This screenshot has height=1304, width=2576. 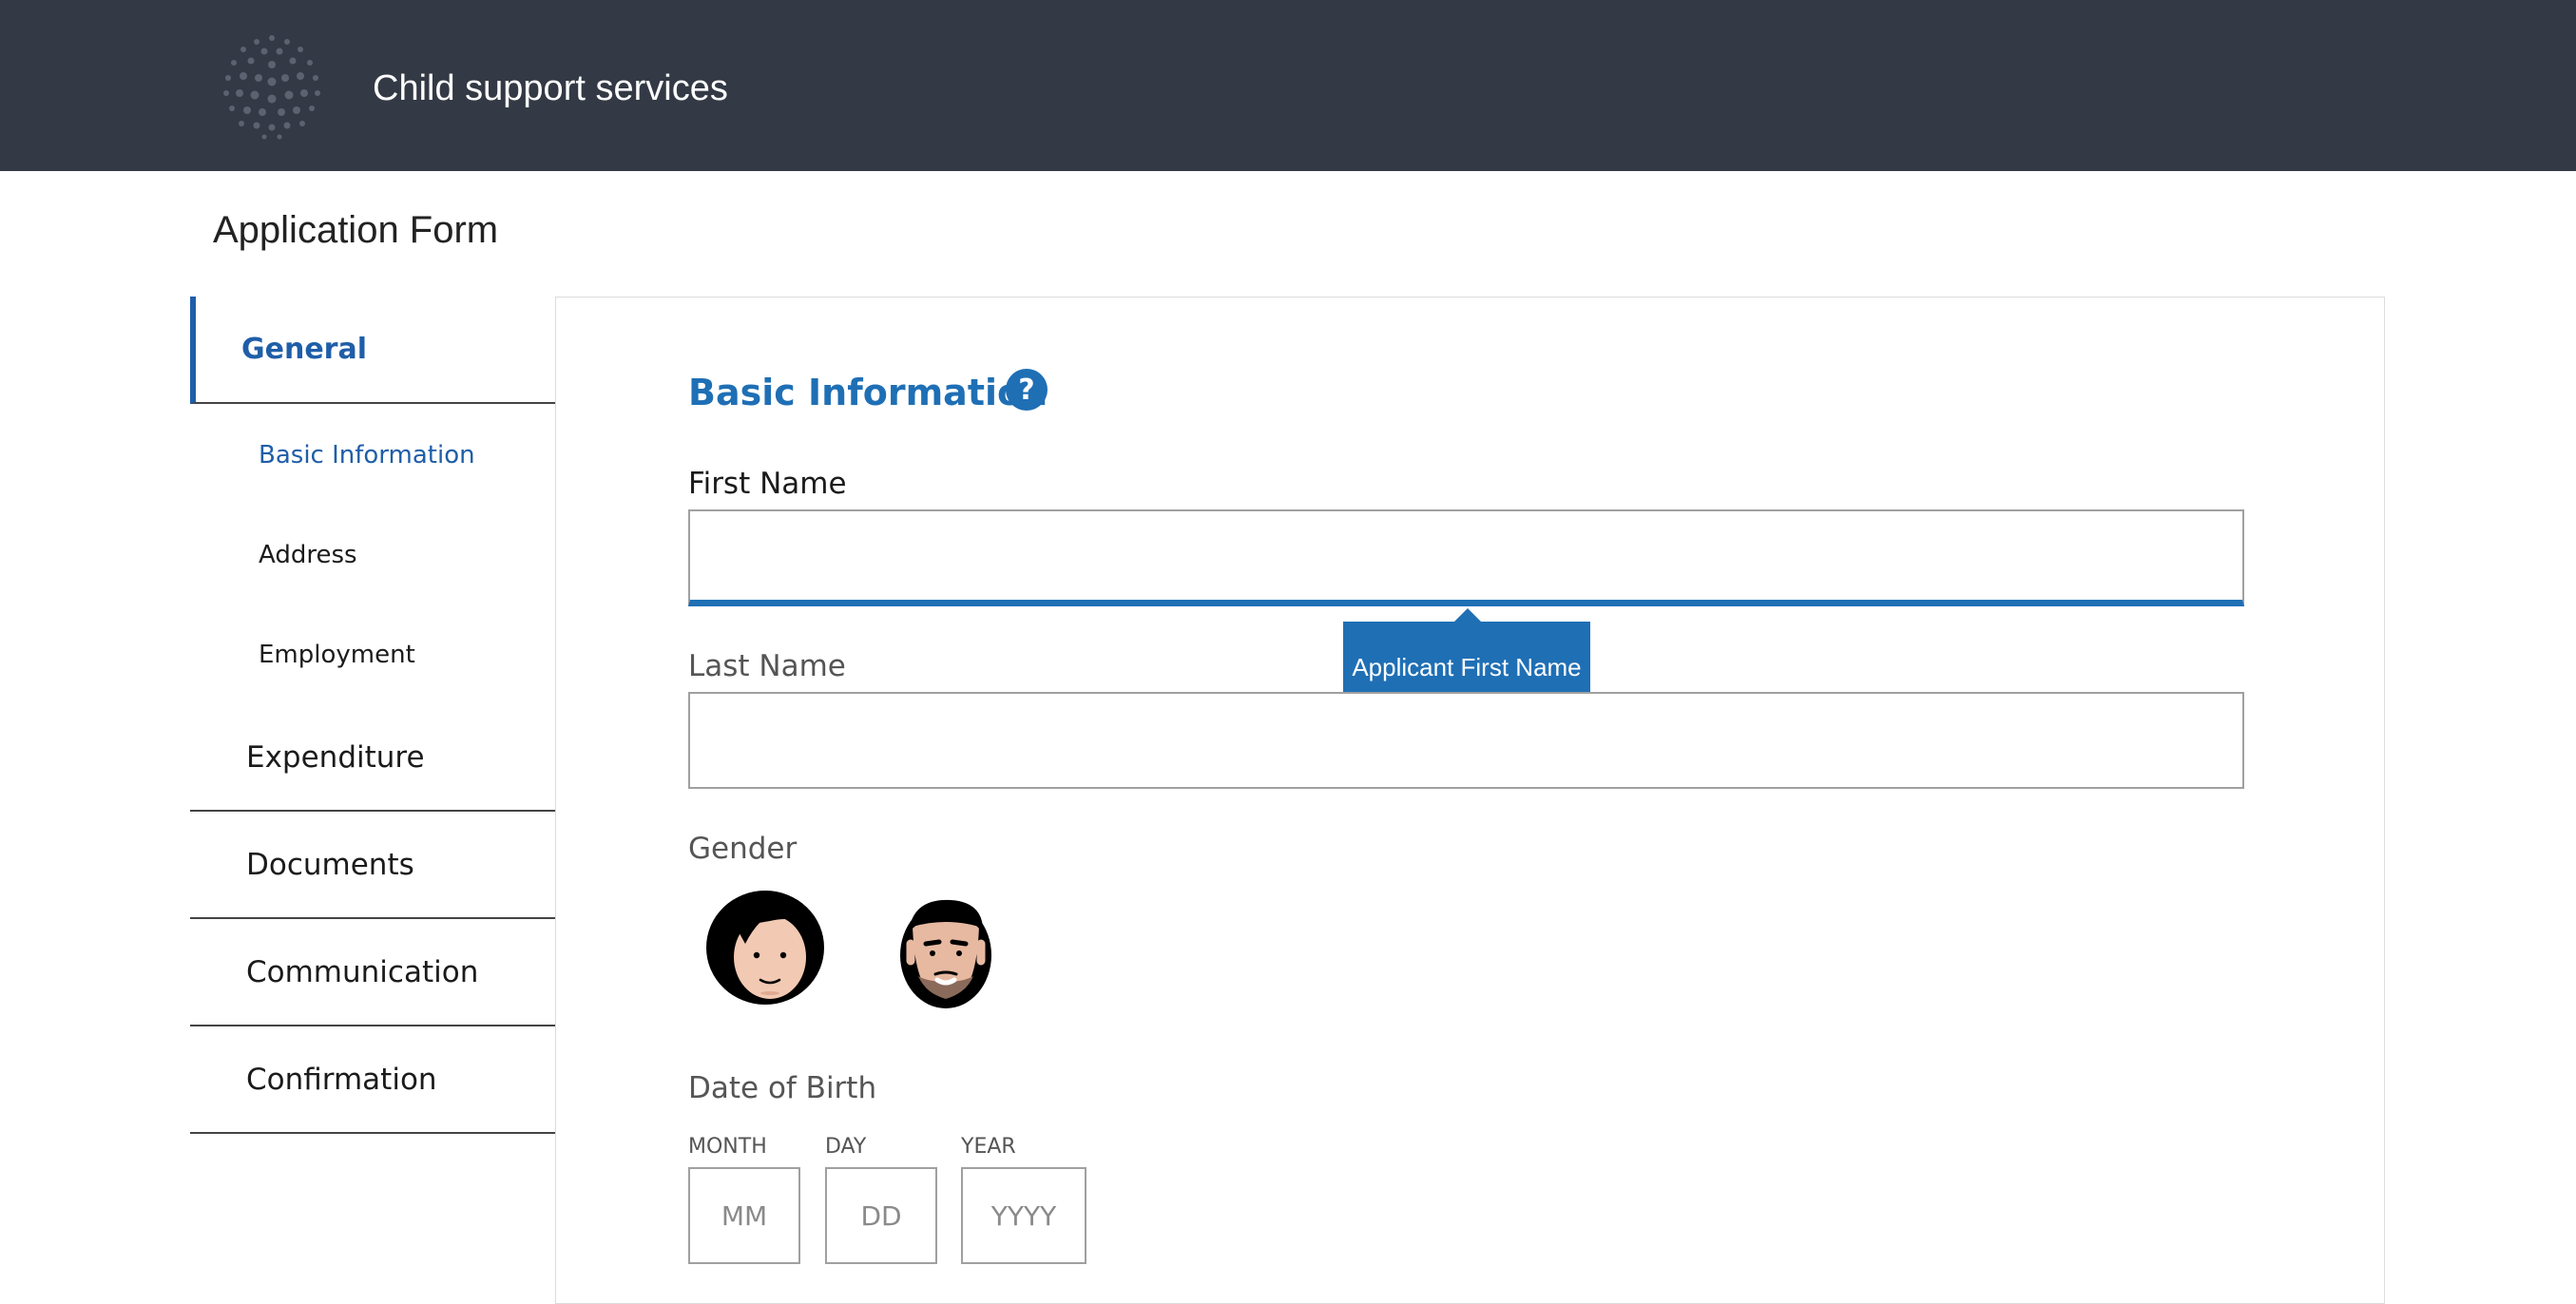 What do you see at coordinates (881, 1215) in the screenshot?
I see `dob-day-input` at bounding box center [881, 1215].